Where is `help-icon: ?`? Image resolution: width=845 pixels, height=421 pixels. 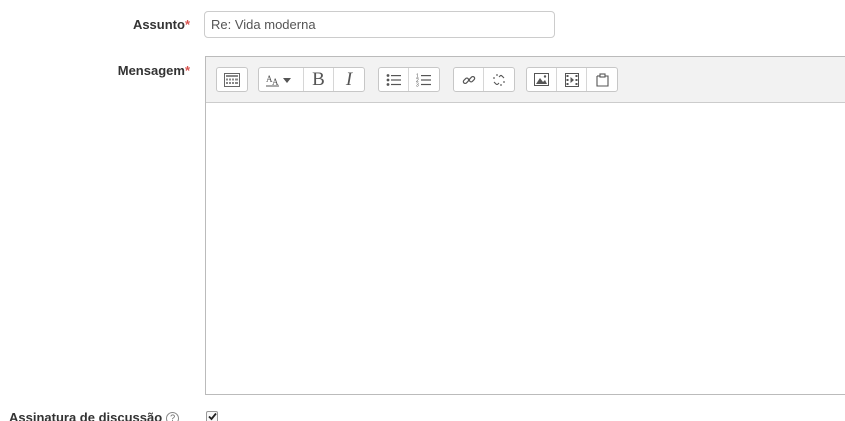 help-icon: ? is located at coordinates (173, 416).